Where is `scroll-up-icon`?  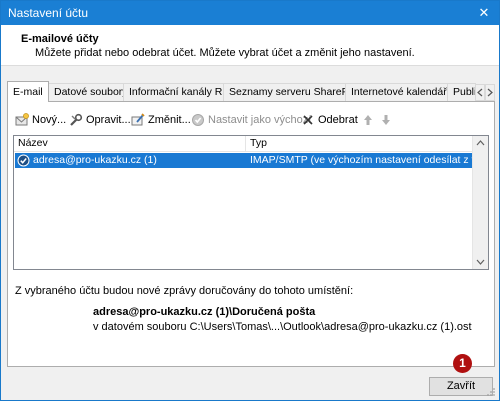 scroll-up-icon is located at coordinates (480, 143).